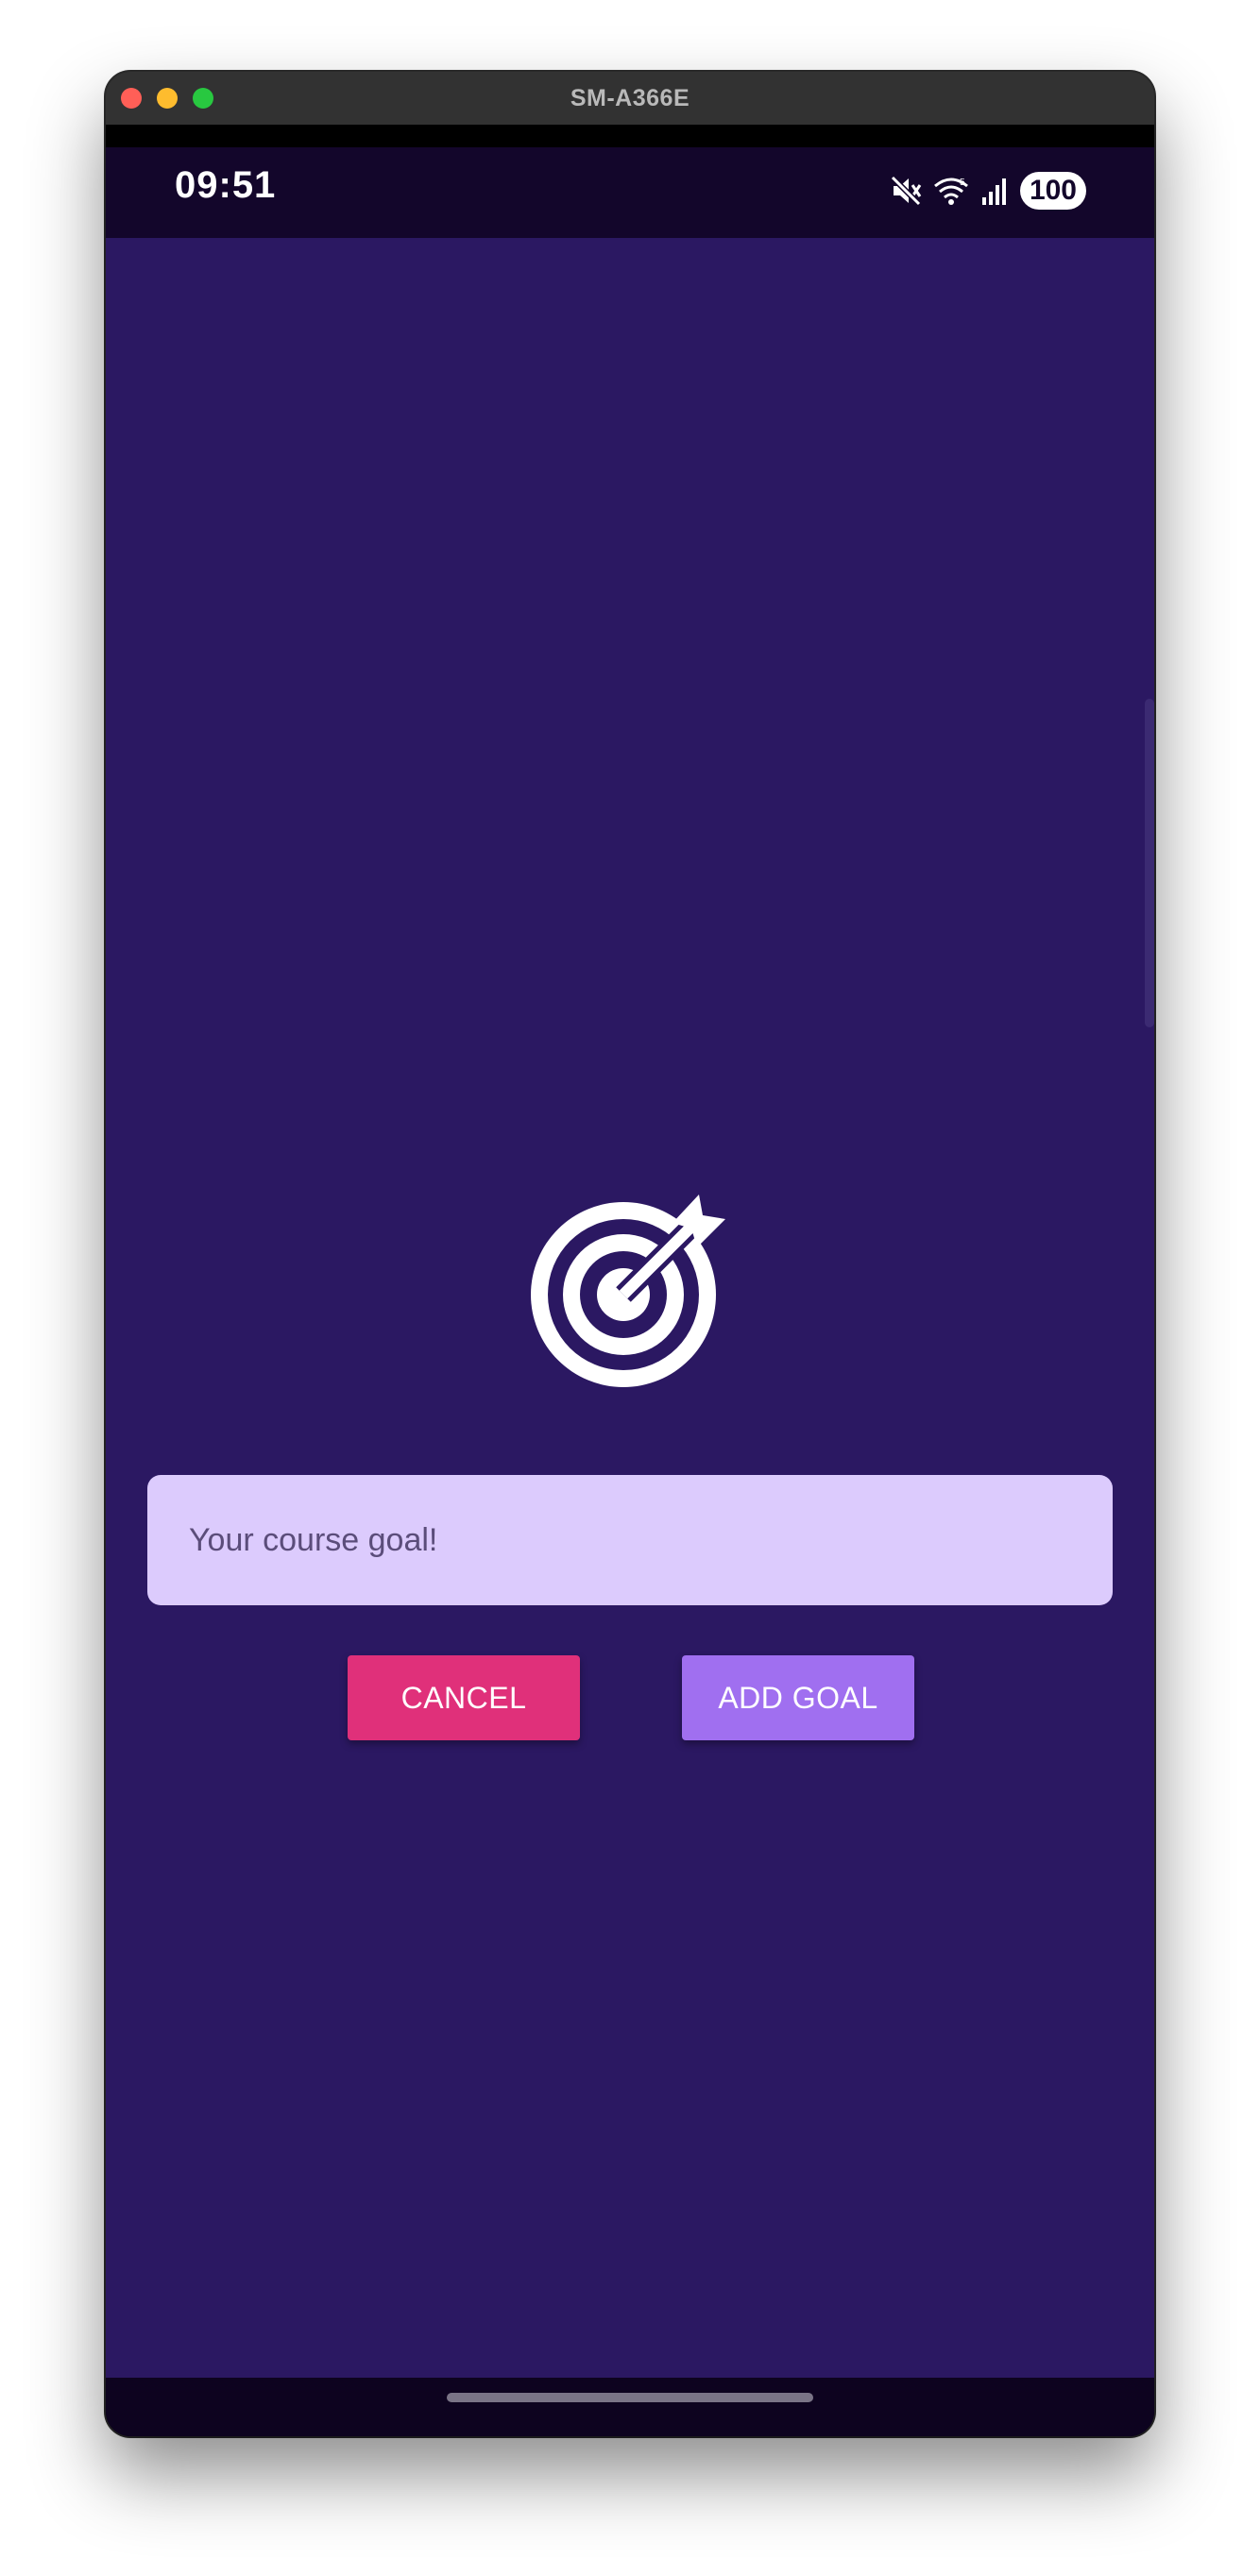  I want to click on window-titlebar: SM-A366E, so click(630, 99).